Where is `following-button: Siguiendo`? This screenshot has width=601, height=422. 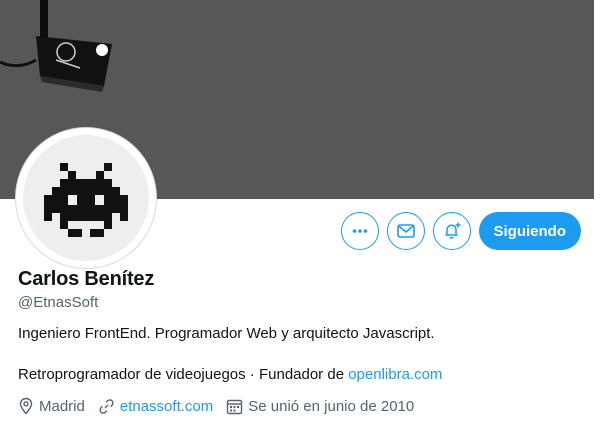 following-button: Siguiendo is located at coordinates (529, 231).